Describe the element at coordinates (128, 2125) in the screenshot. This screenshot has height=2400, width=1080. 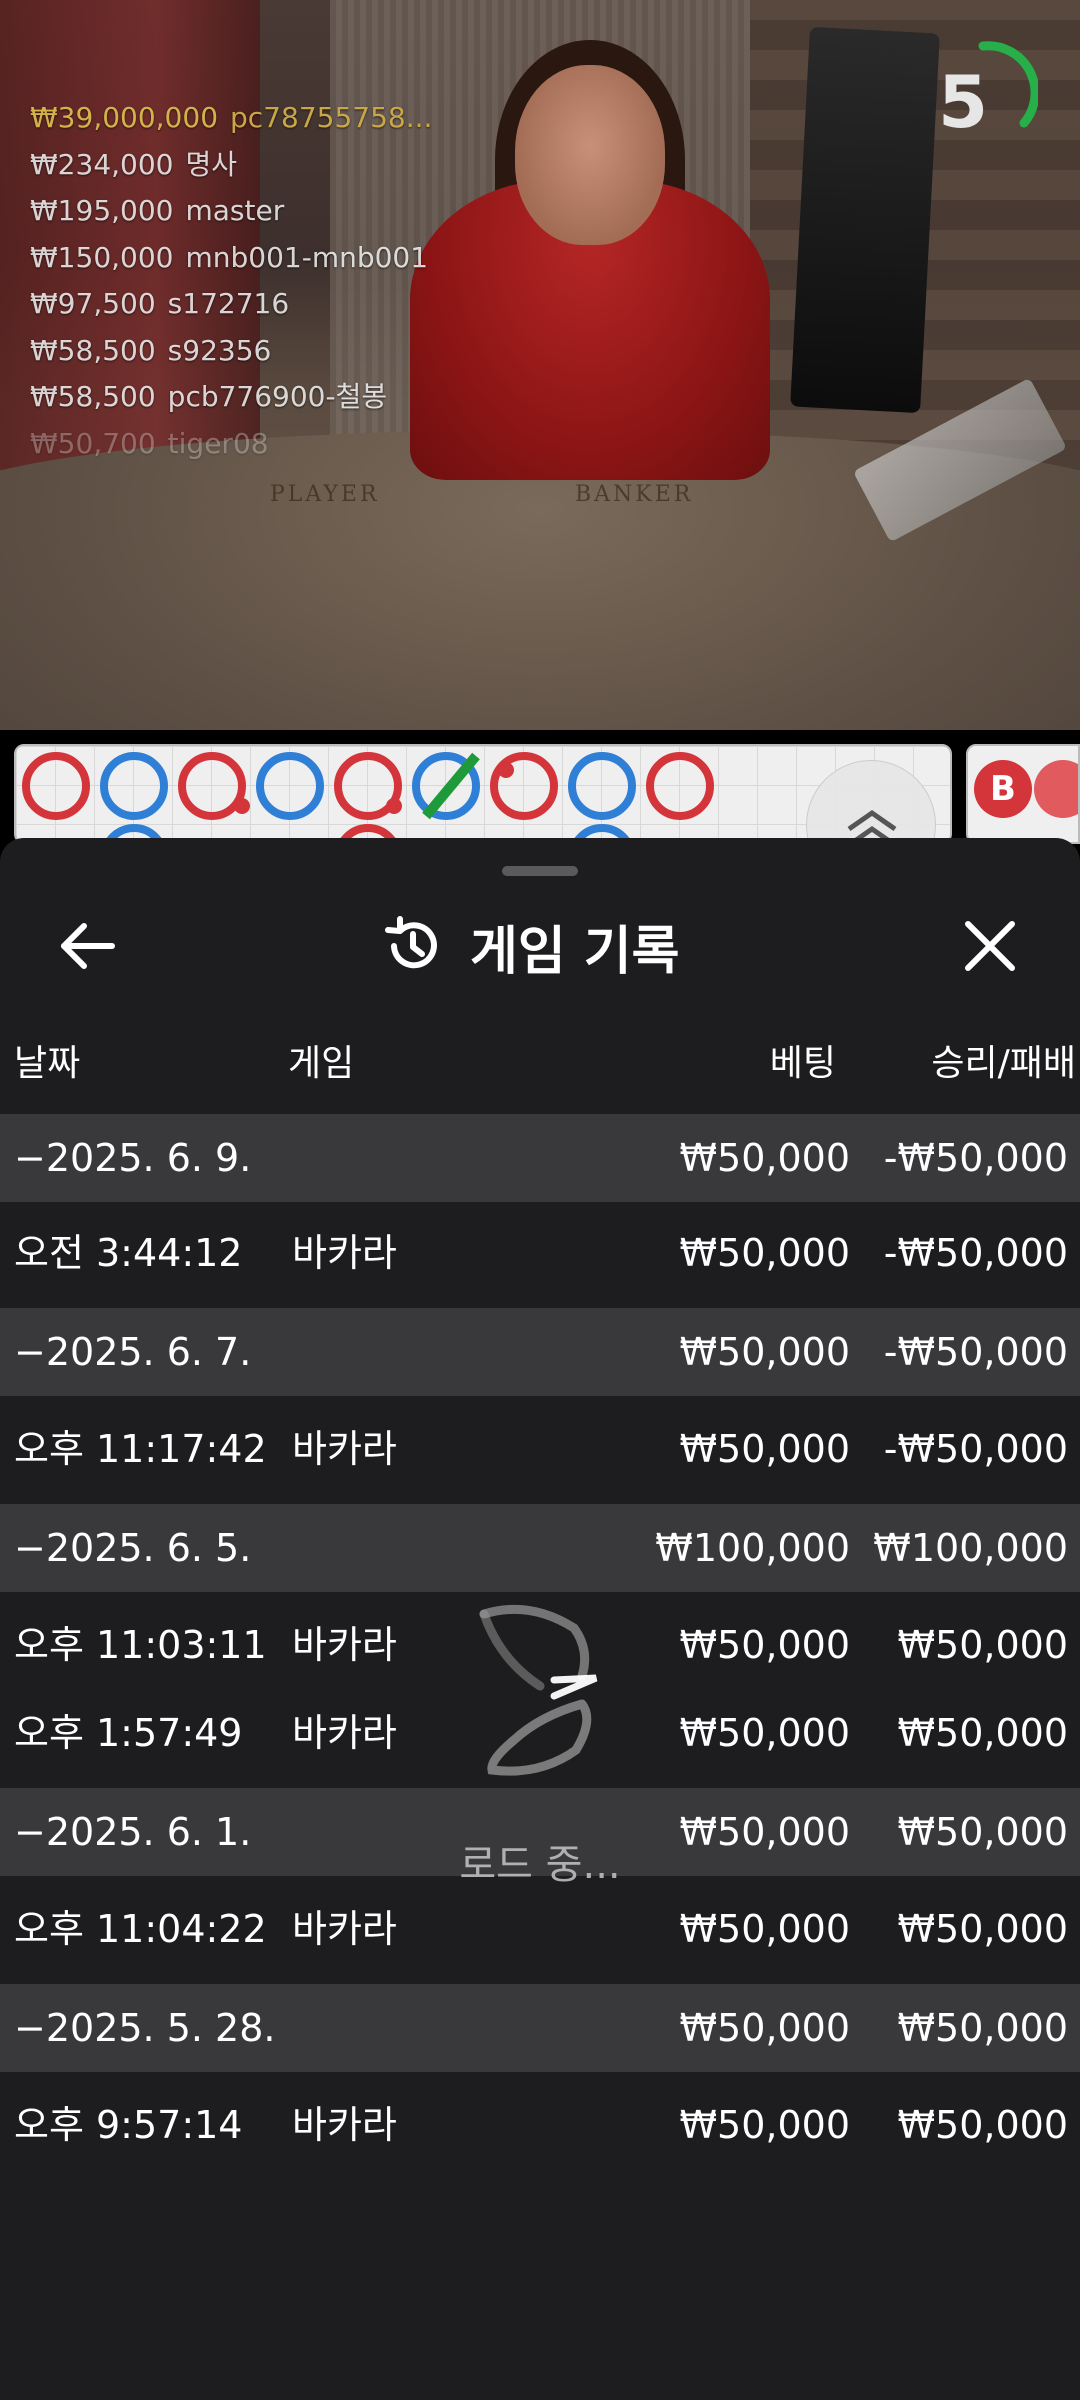
I see `time-label: 오후 9:57:14` at that location.